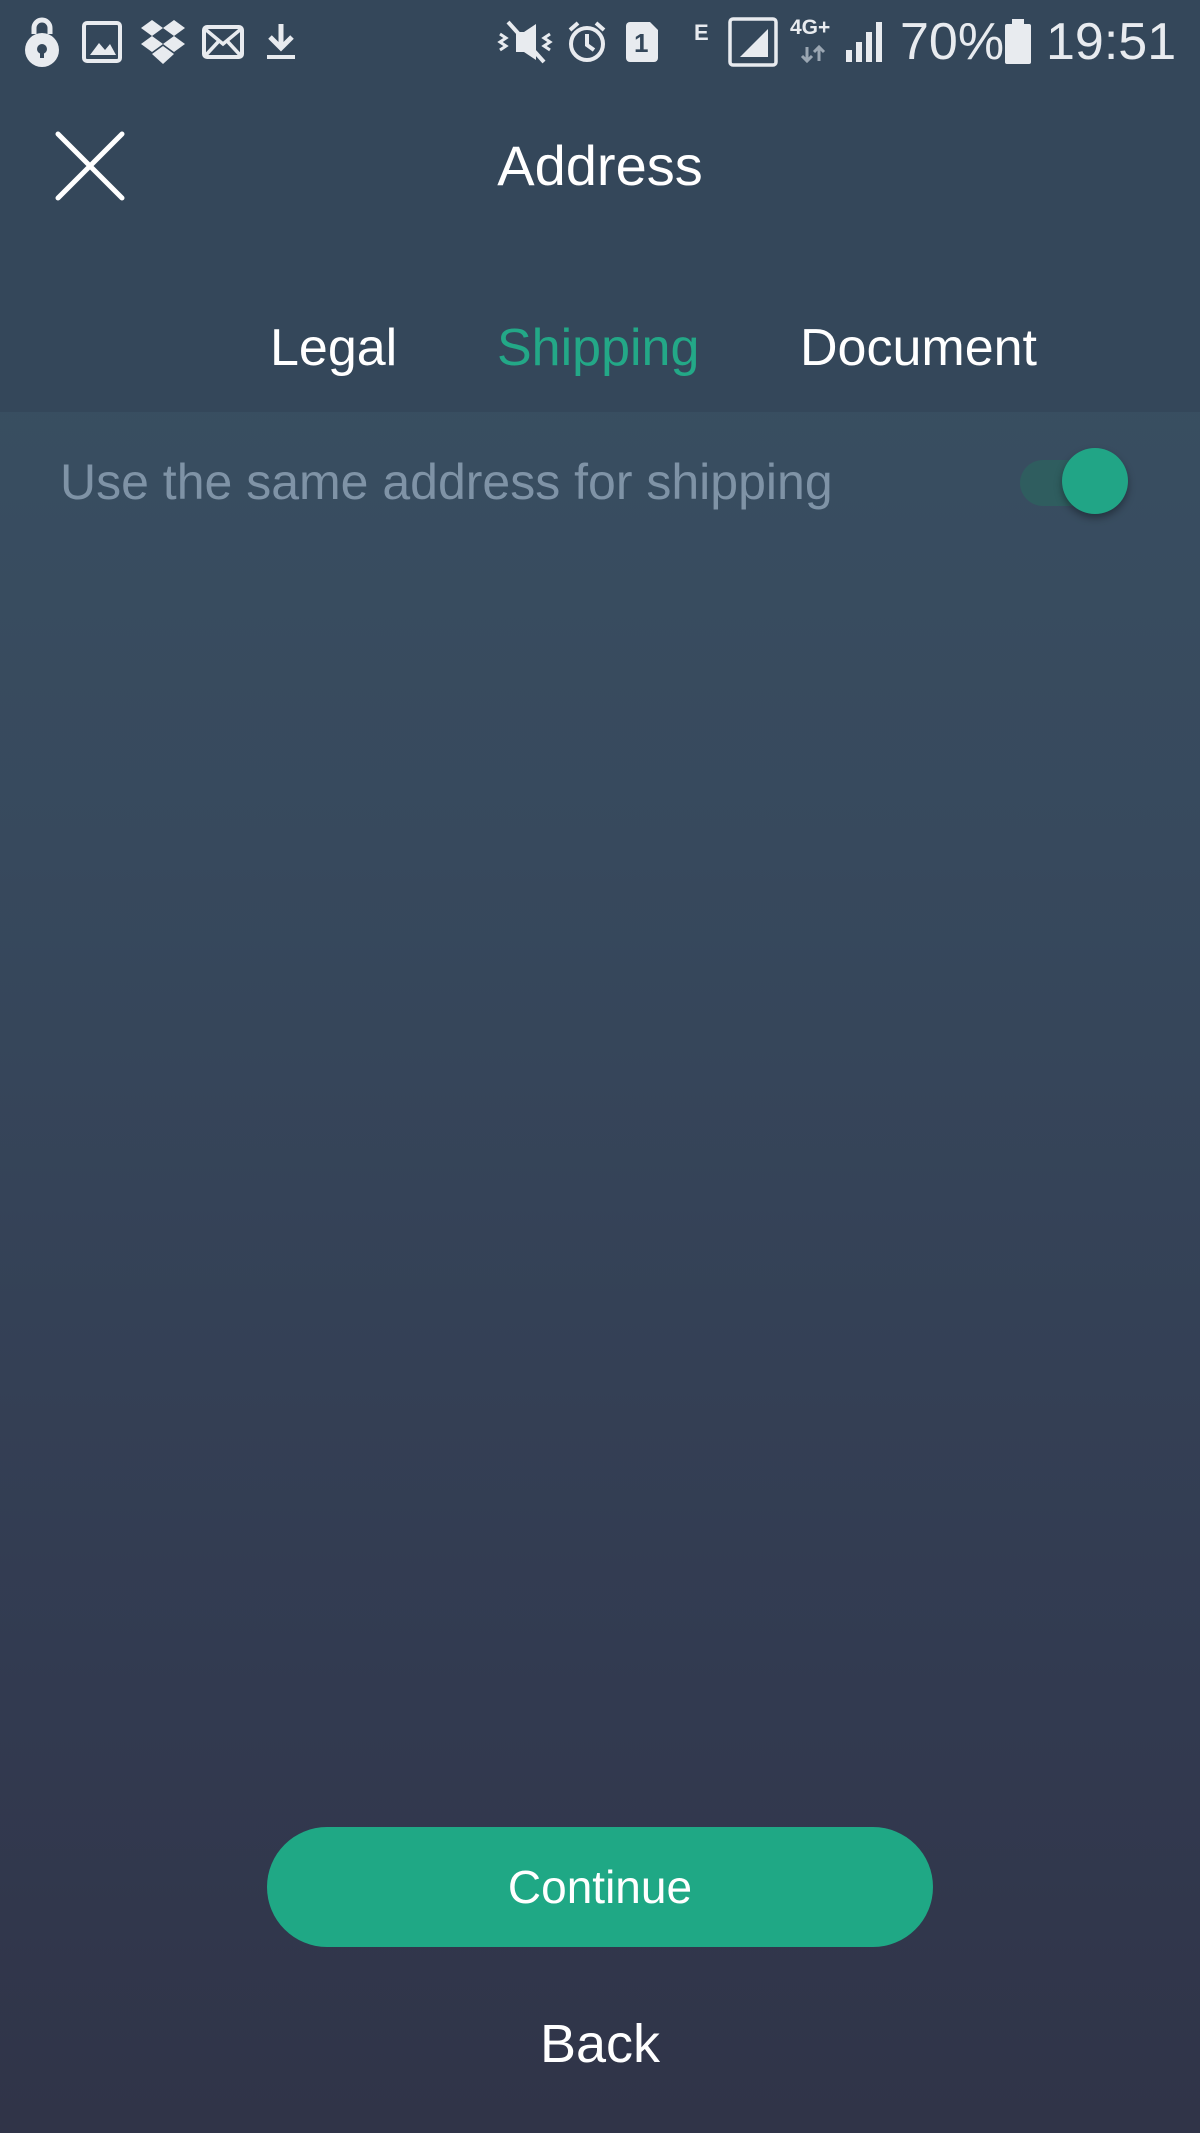 Image resolution: width=1200 pixels, height=2133 pixels. What do you see at coordinates (813, 54) in the screenshot?
I see `data-arrows-icon` at bounding box center [813, 54].